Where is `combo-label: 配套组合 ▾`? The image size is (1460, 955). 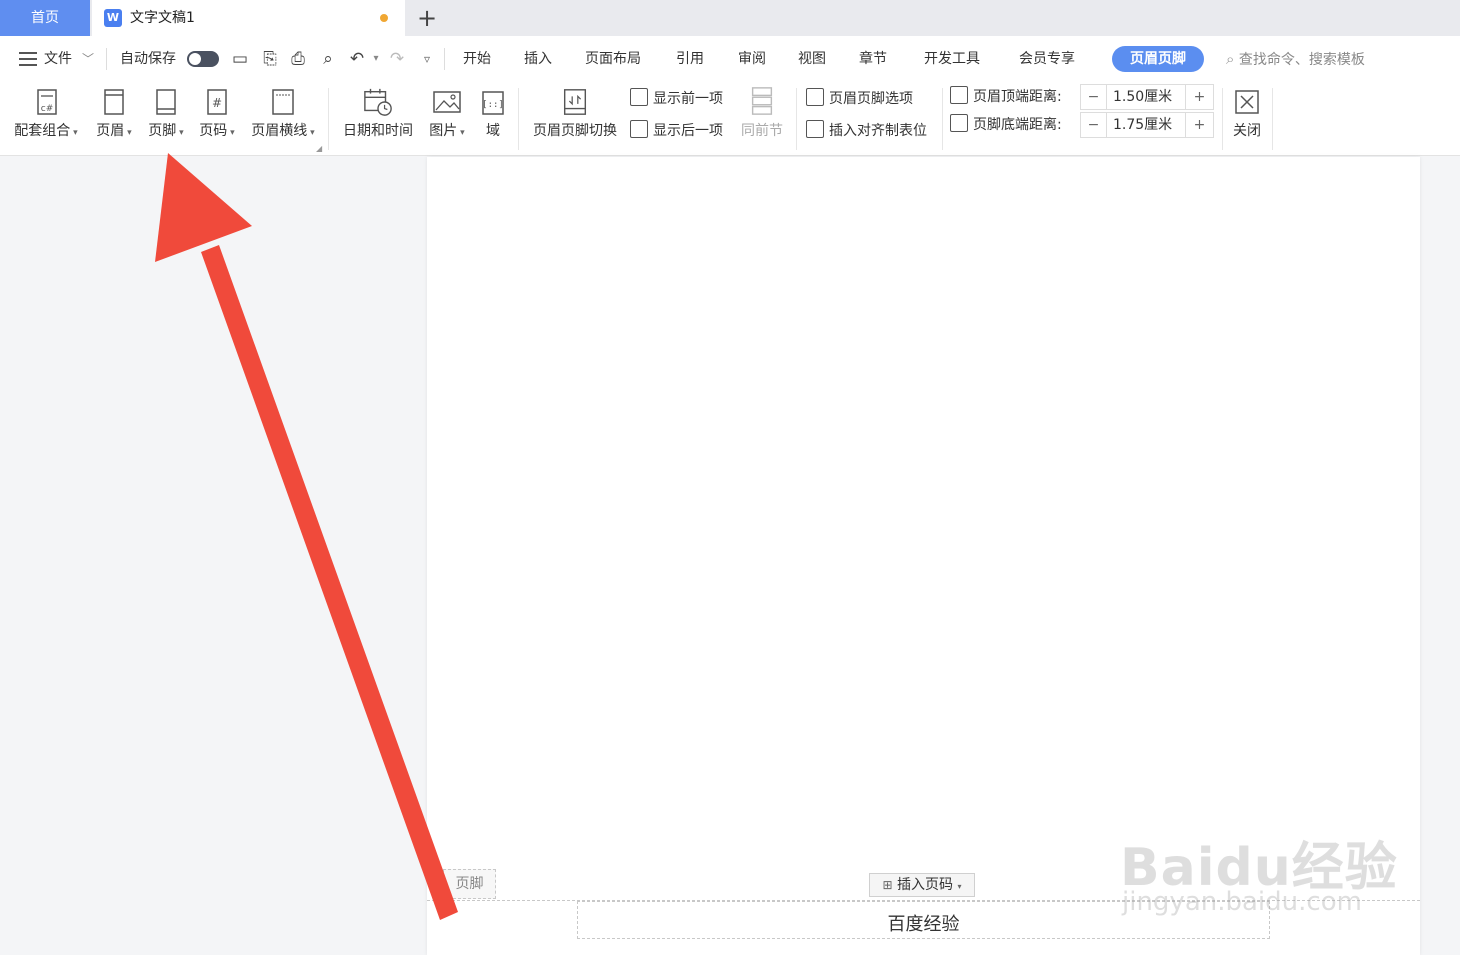
combo-label: 配套组合 ▾ is located at coordinates (46, 131).